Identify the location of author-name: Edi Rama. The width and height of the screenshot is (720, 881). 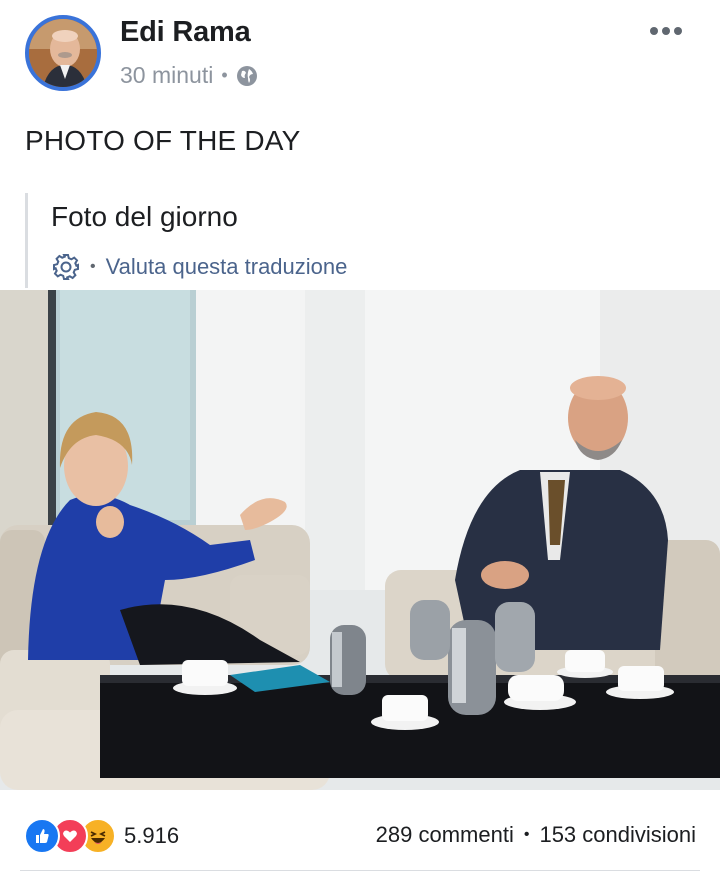
(185, 32).